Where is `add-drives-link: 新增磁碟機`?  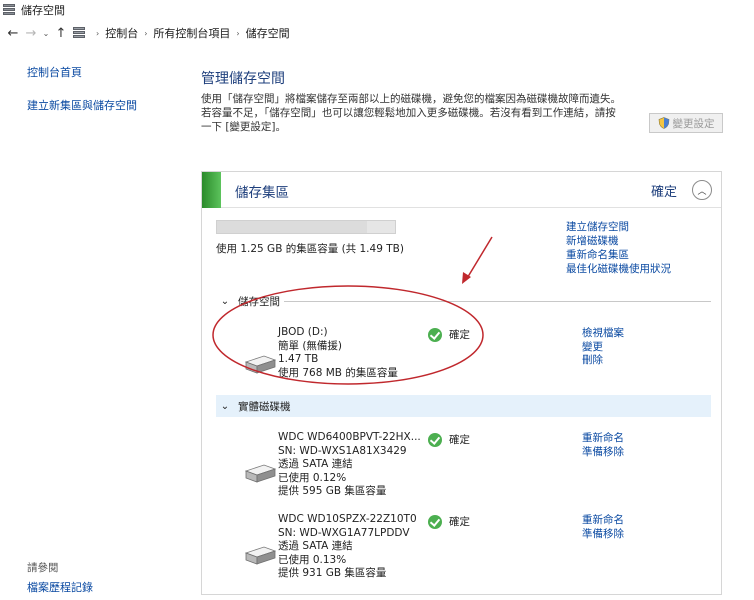 add-drives-link: 新增磁碟機 is located at coordinates (618, 241).